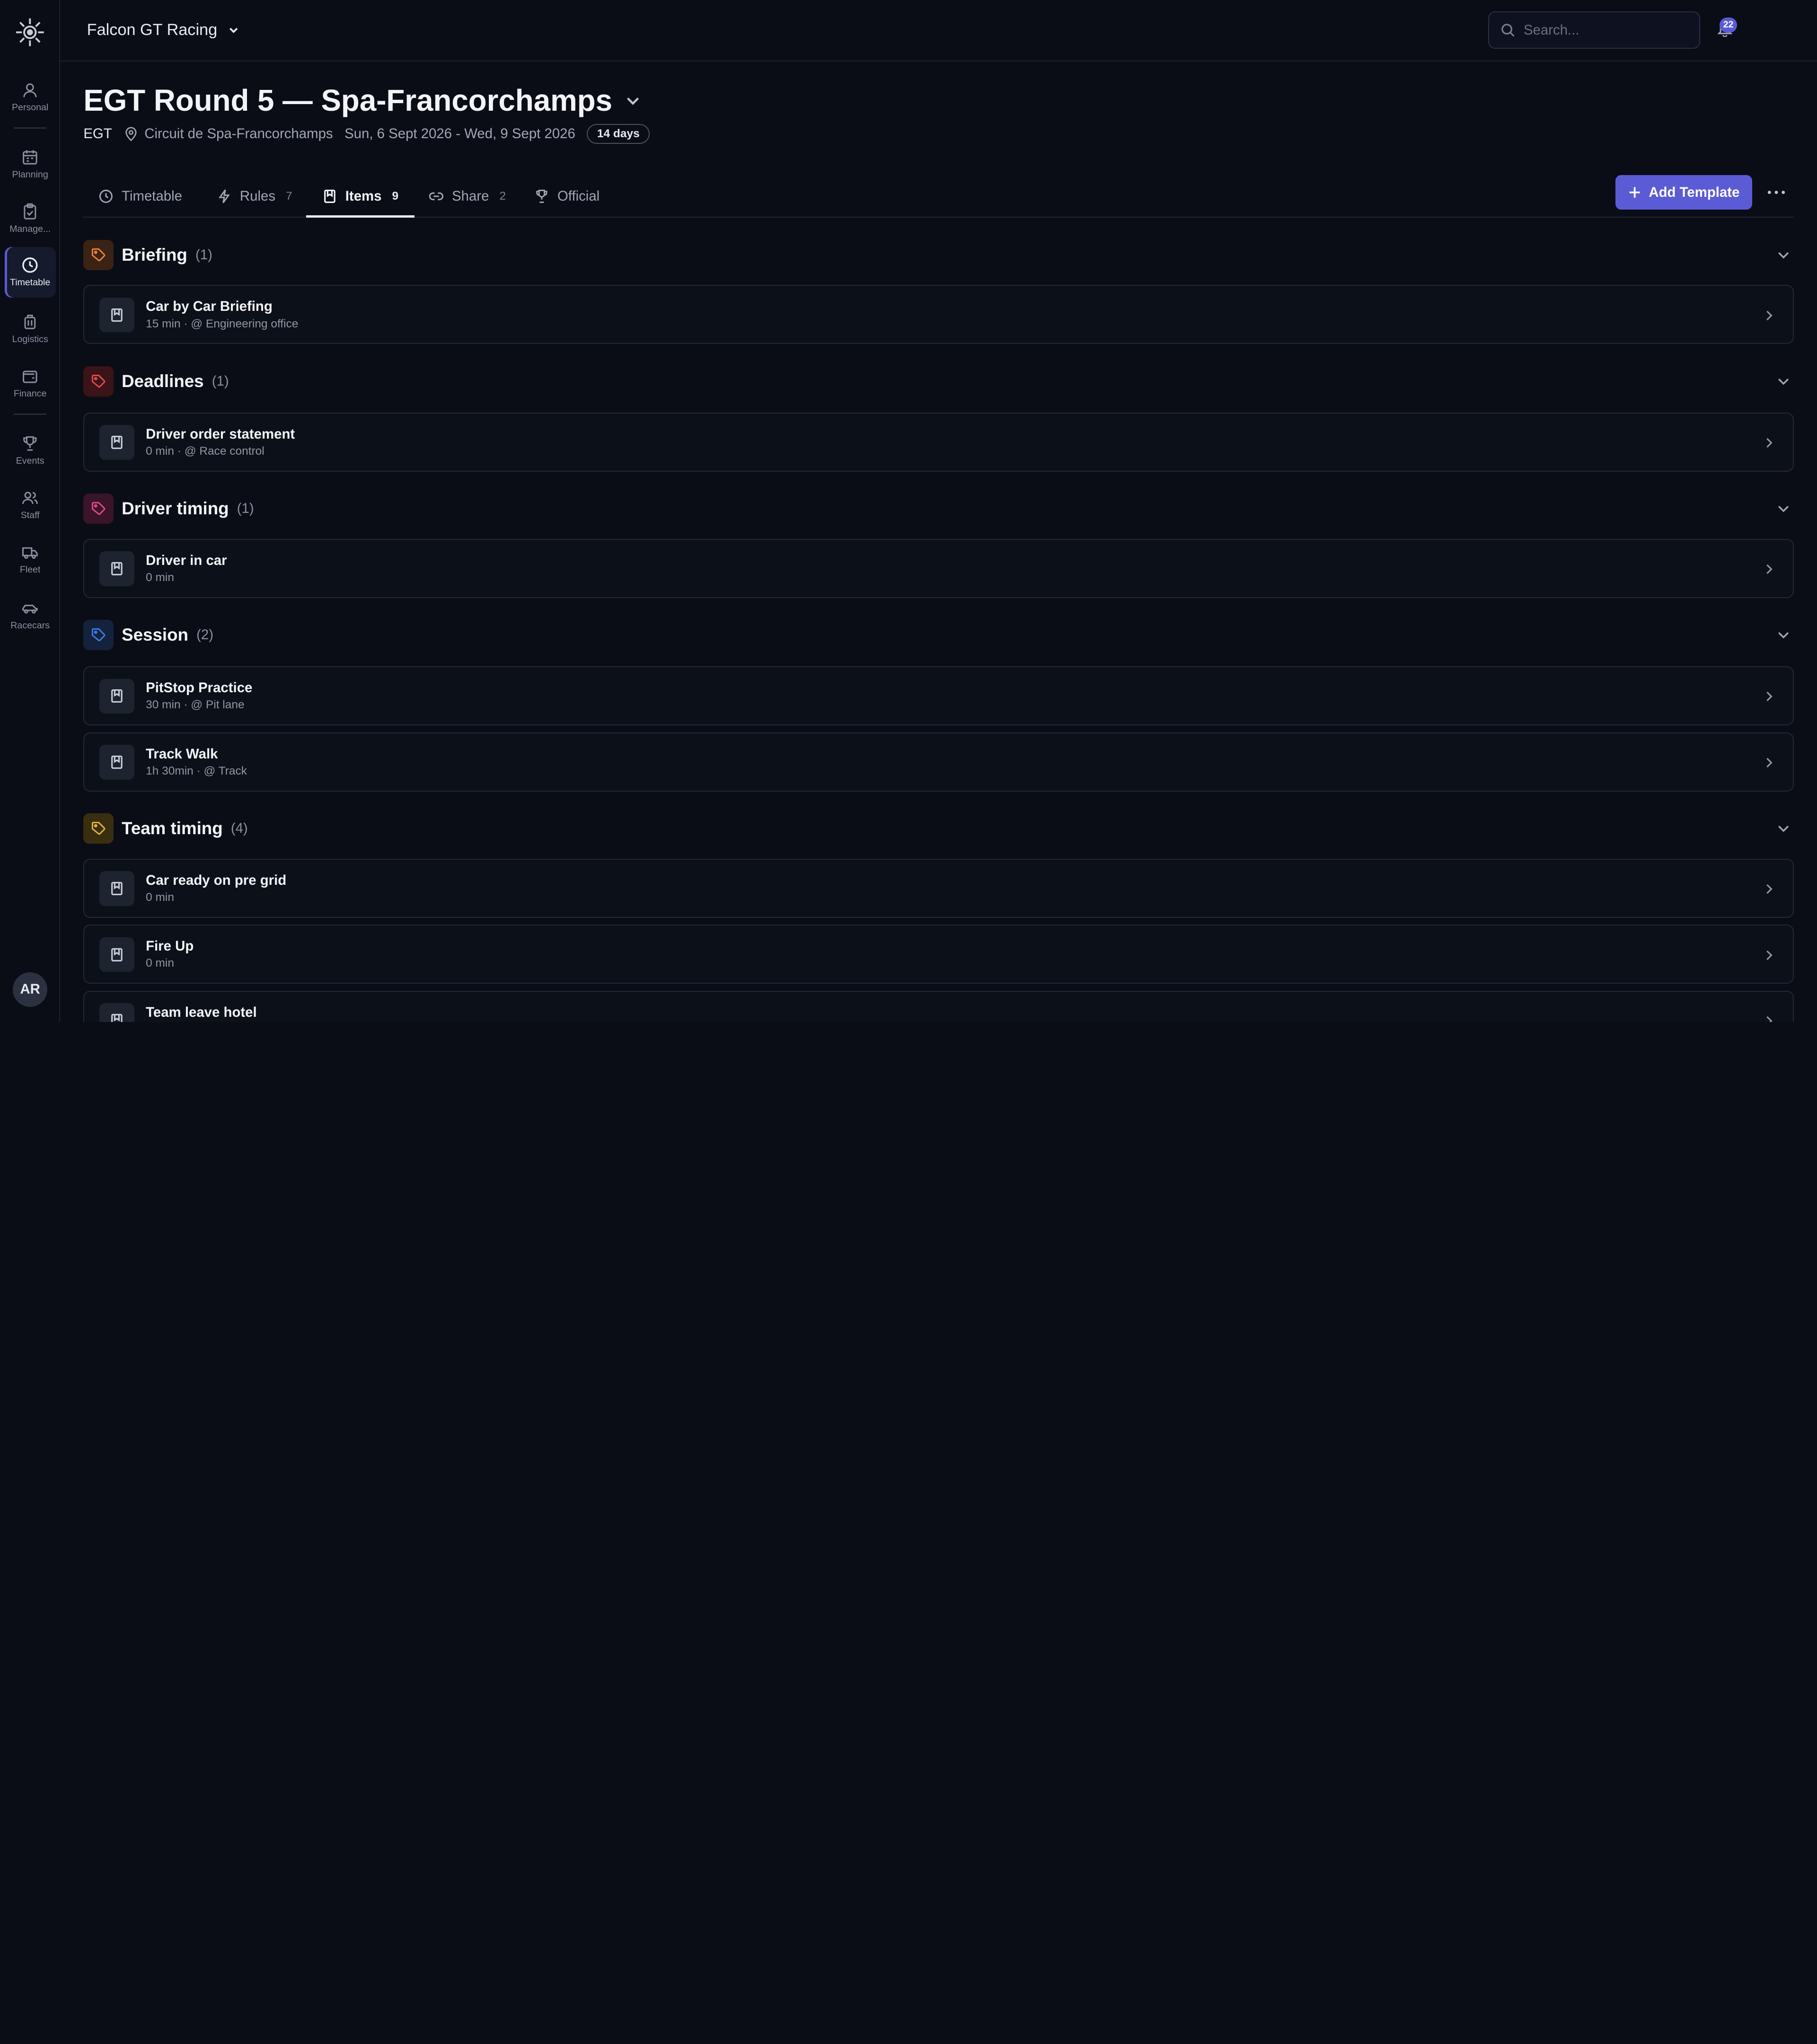  What do you see at coordinates (31, 282) in the screenshot?
I see `sidebar-item-label: Timetable` at bounding box center [31, 282].